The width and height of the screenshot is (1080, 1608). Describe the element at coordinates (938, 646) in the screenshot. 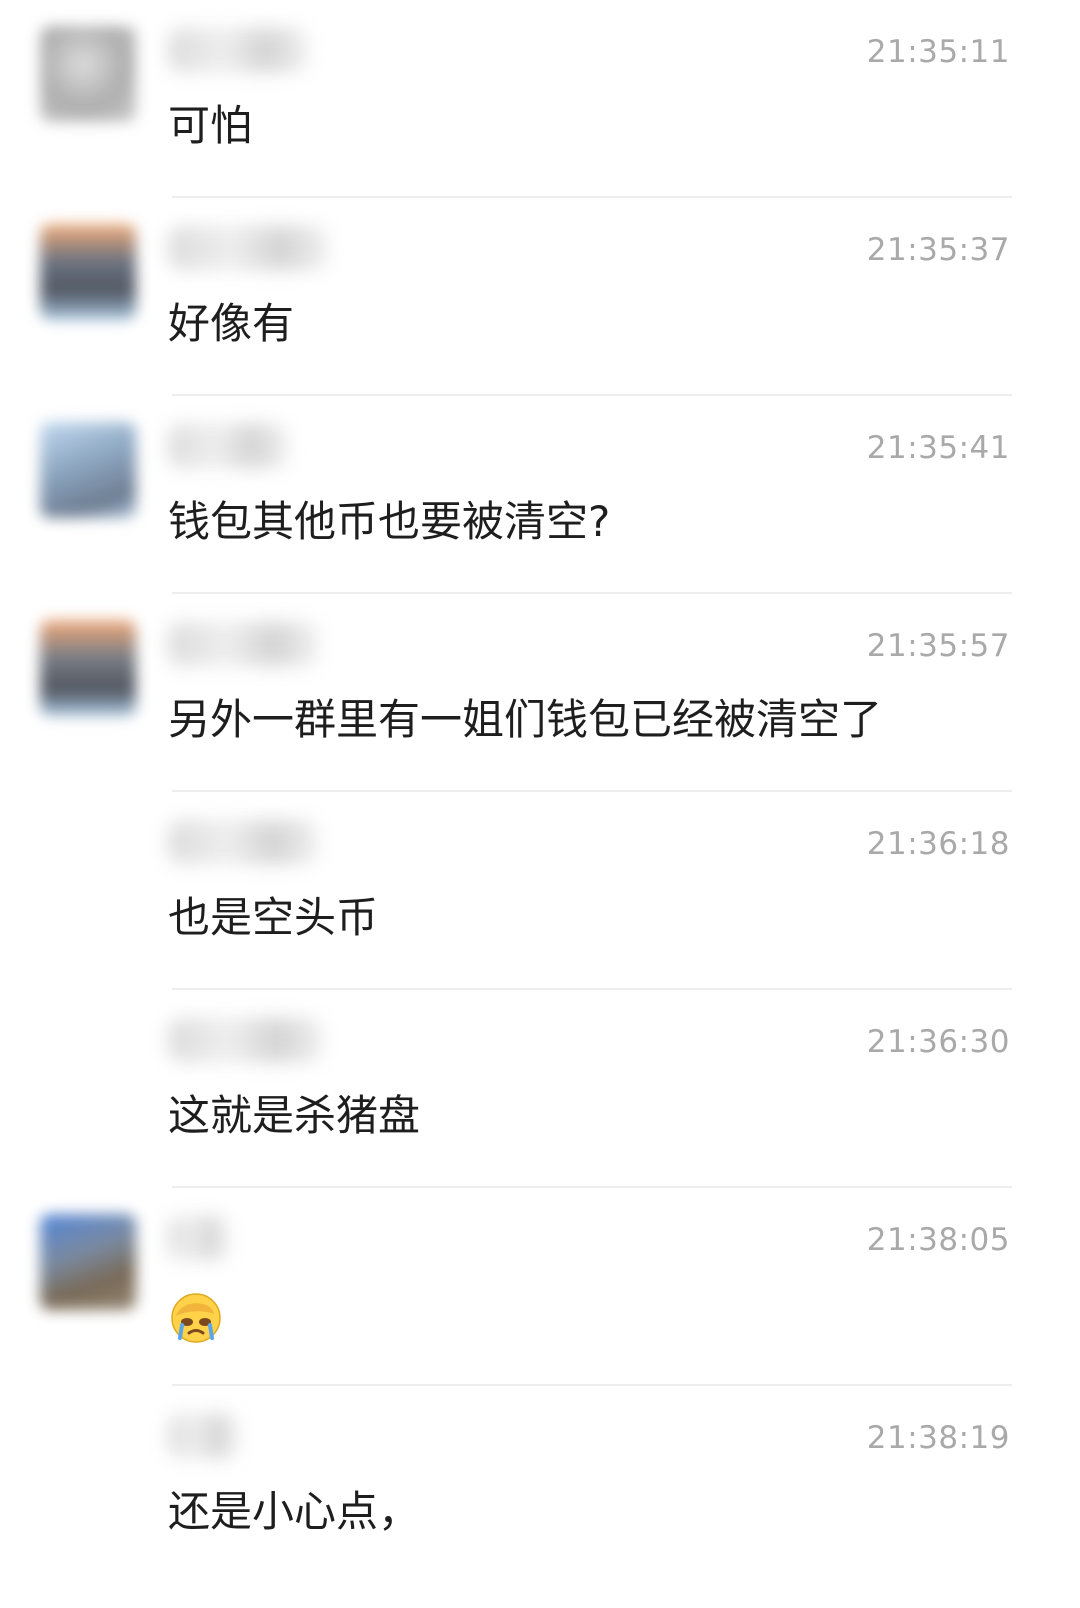

I see `message-timestamp: 21:35:57` at that location.